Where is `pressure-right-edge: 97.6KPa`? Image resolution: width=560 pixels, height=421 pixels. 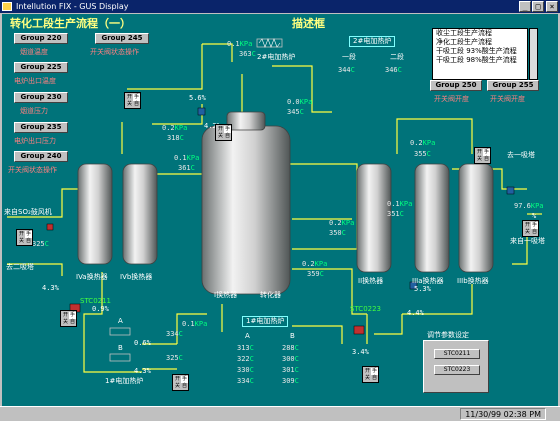
pressure-right-edge: 97.6KPa is located at coordinates (529, 206).